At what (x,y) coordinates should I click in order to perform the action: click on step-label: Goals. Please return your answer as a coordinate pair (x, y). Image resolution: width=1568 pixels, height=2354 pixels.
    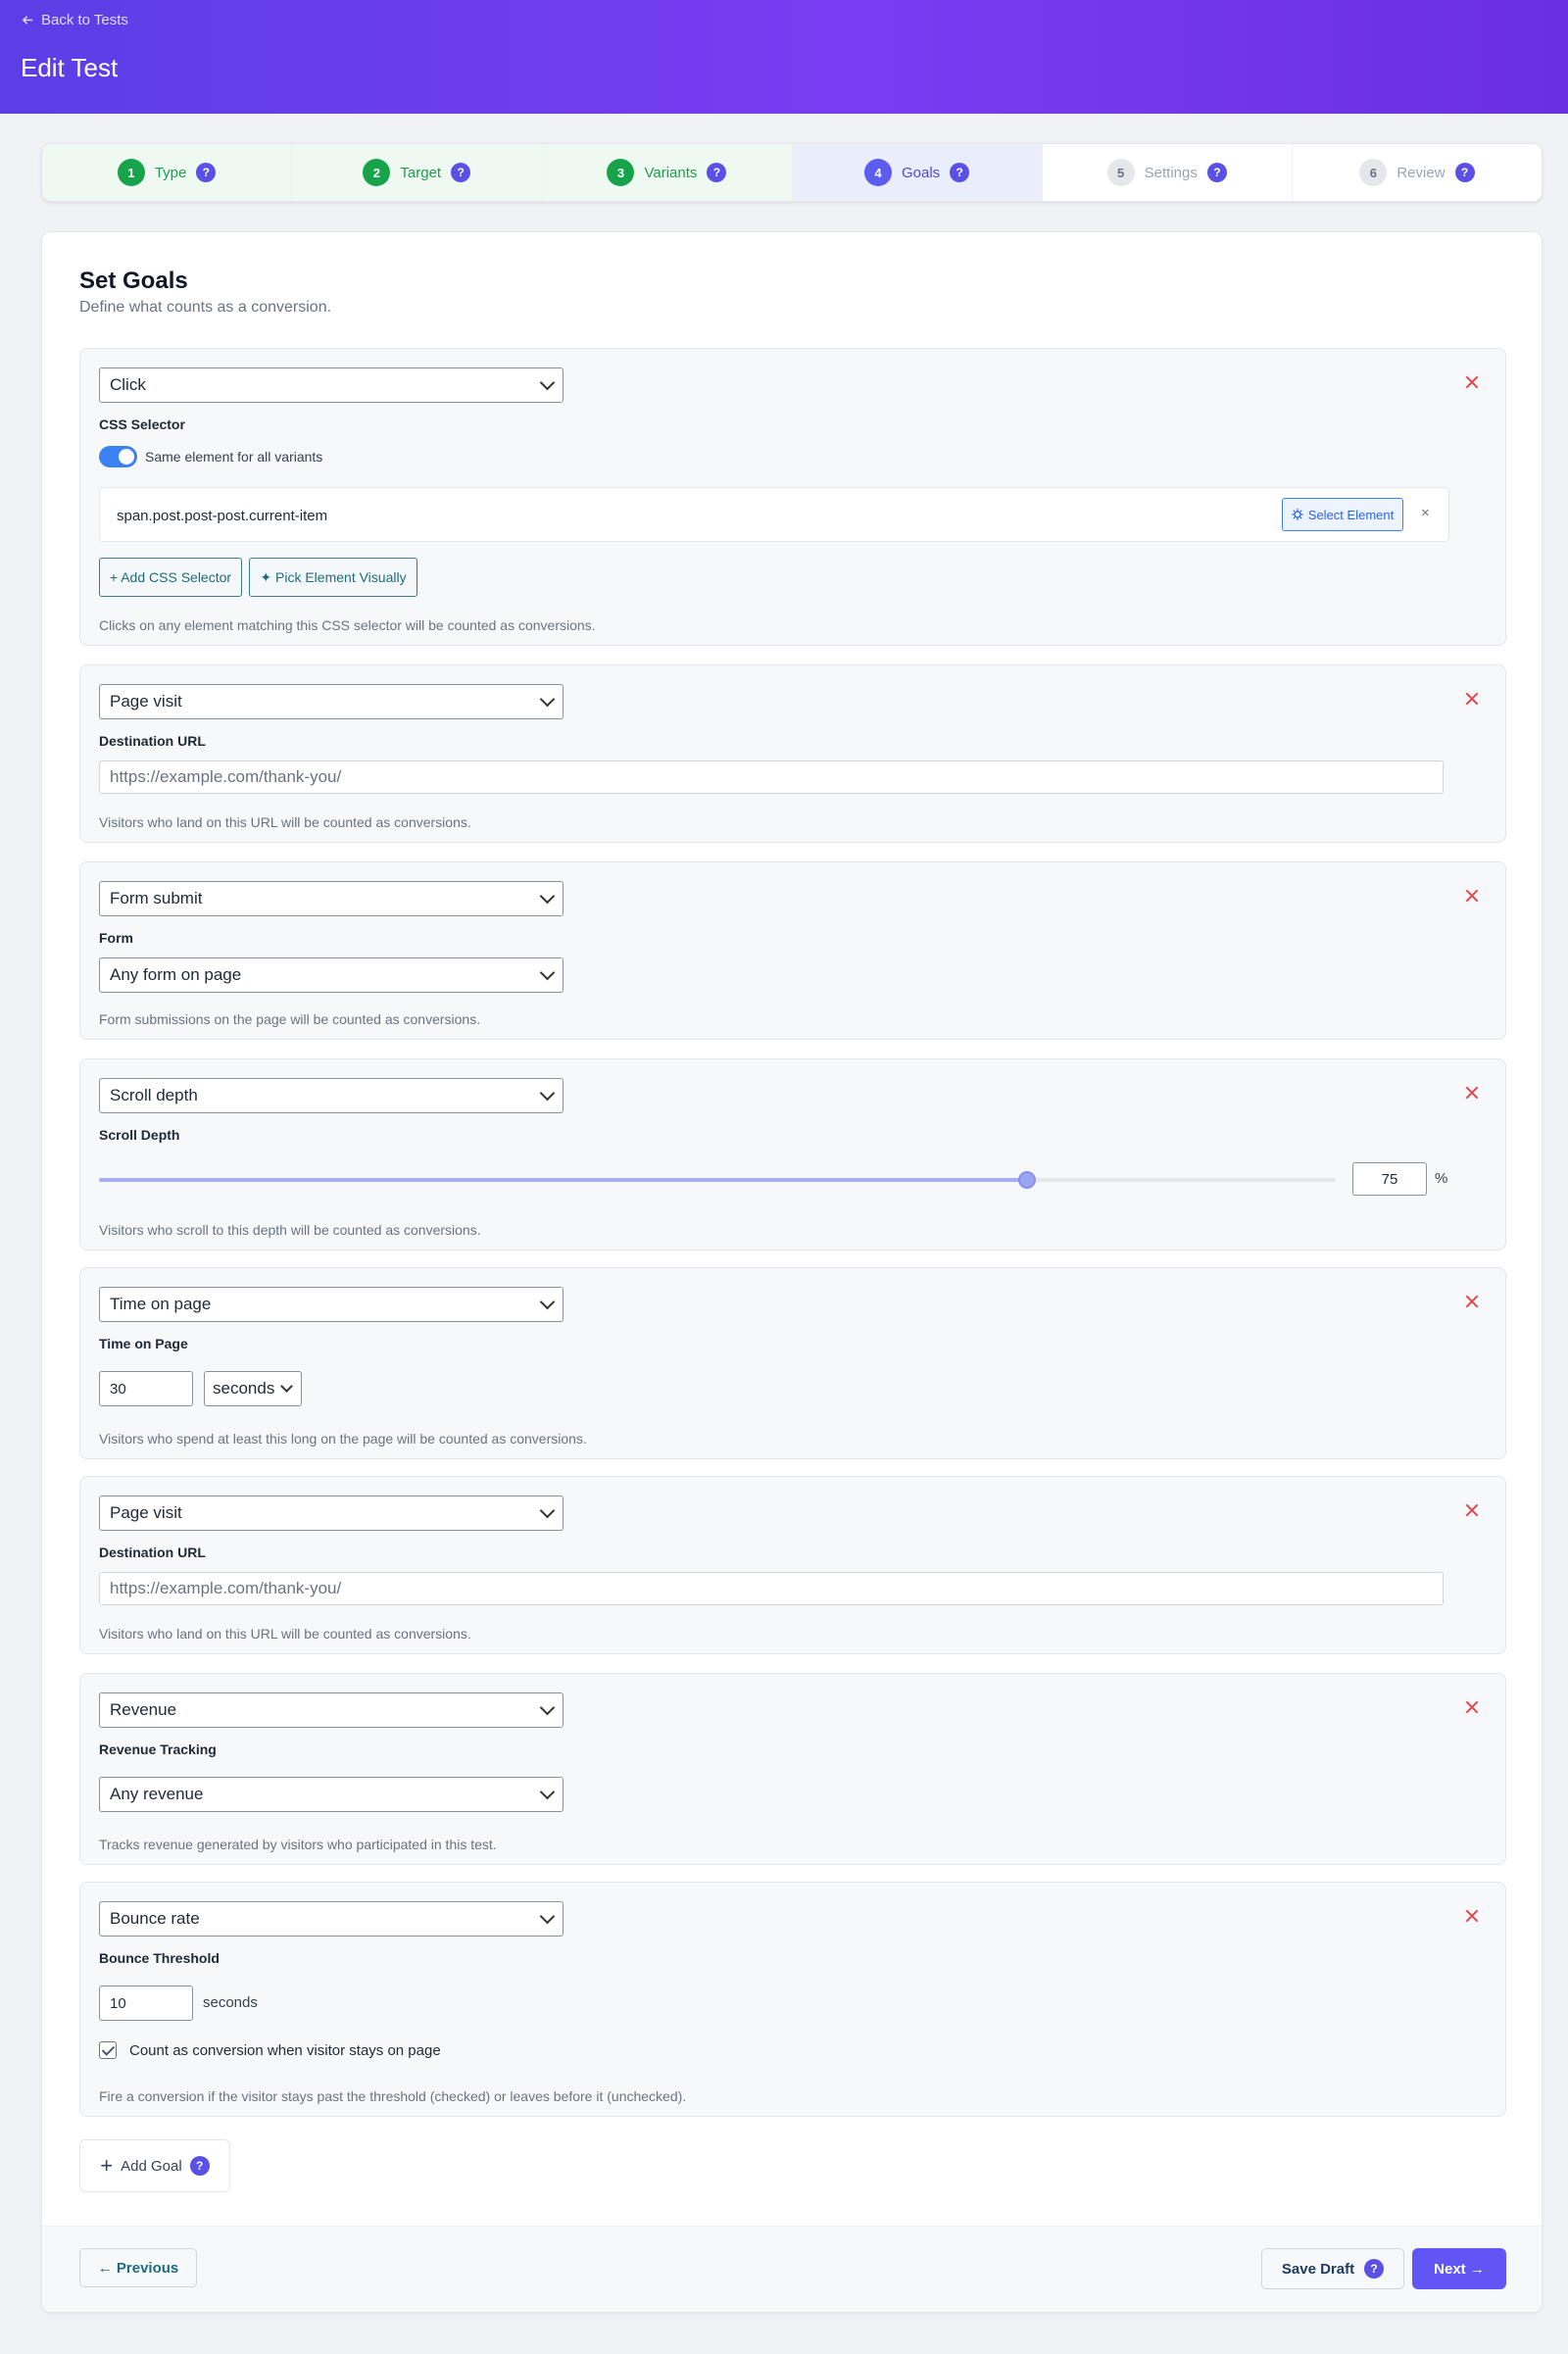
    Looking at the image, I should click on (921, 173).